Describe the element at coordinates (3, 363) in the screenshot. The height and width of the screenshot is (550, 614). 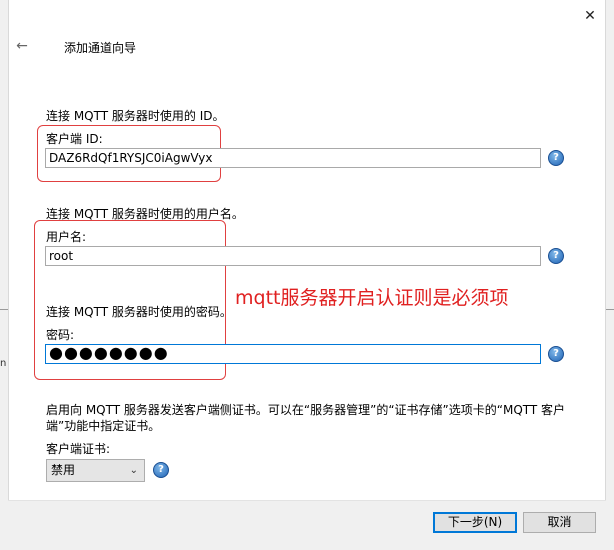
I see `background-window-glyph: n` at that location.